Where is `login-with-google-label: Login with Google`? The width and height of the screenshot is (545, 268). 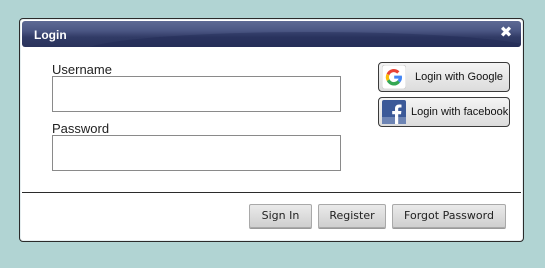 login-with-google-label: Login with Google is located at coordinates (459, 77).